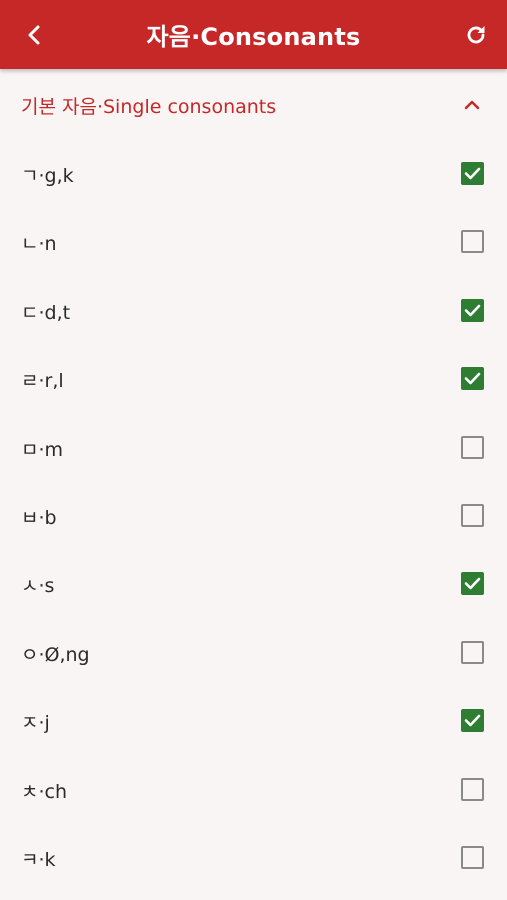  I want to click on back-button, so click(35, 35).